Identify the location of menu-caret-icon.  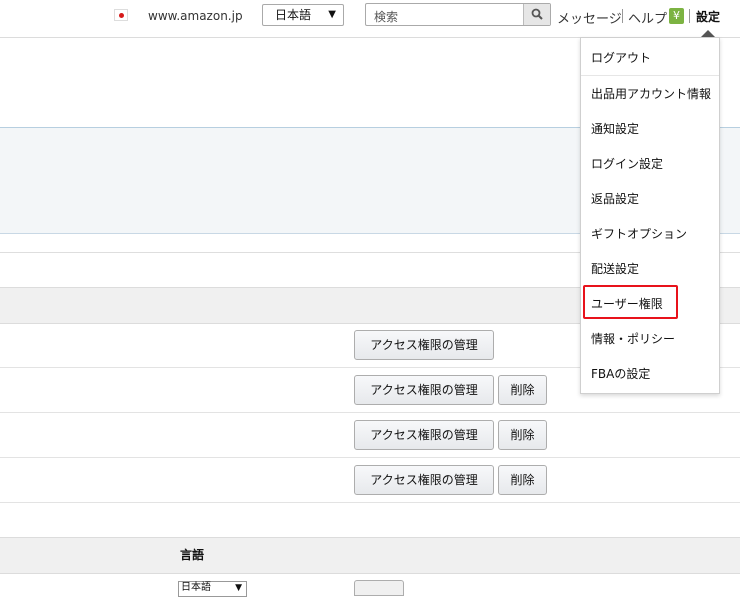
(708, 33).